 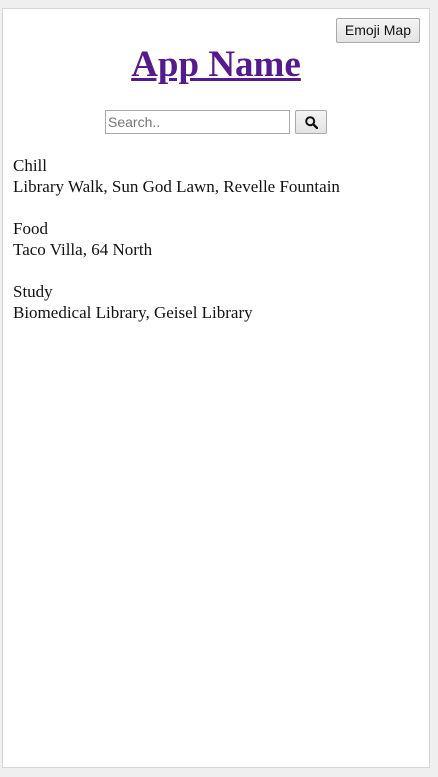 I want to click on page-title: App Name, so click(x=216, y=65).